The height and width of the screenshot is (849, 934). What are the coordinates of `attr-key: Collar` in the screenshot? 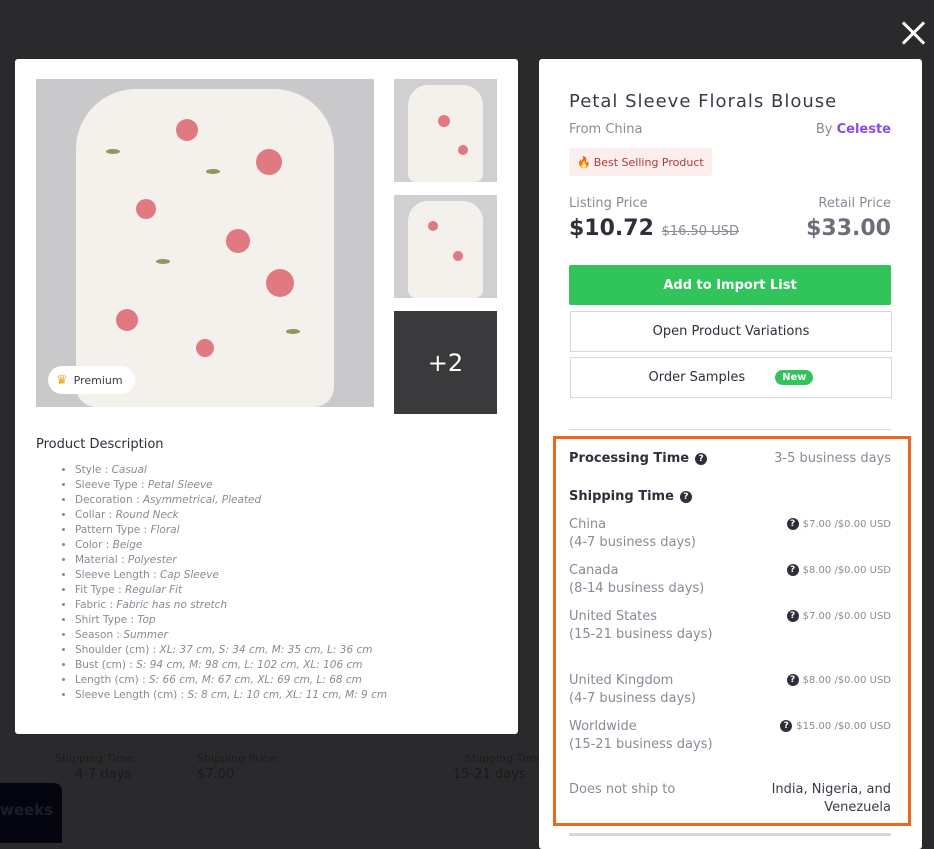 It's located at (90, 515).